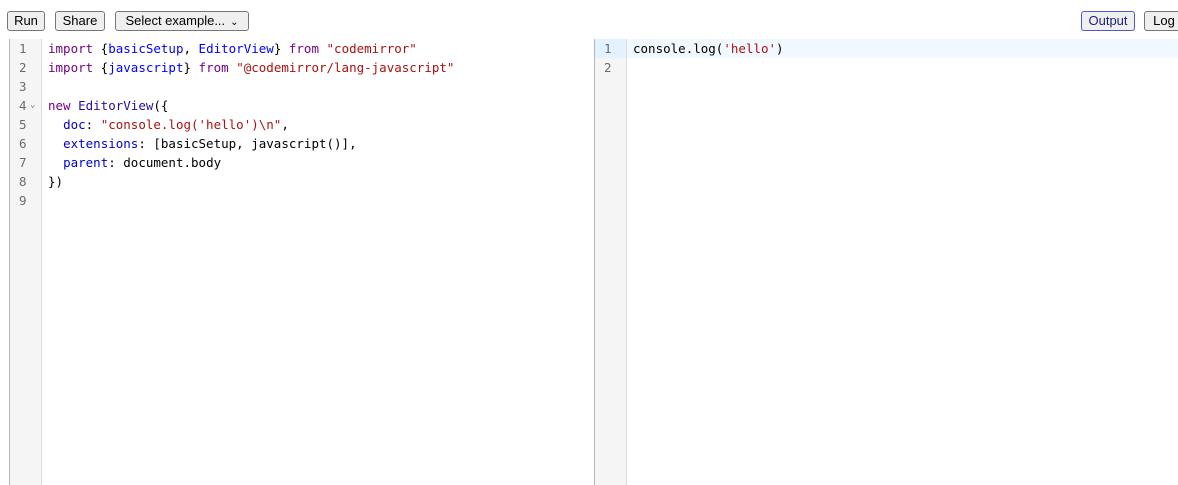 The height and width of the screenshot is (485, 1178). Describe the element at coordinates (234, 22) in the screenshot. I see `chevron-down-icon: ⌄` at that location.